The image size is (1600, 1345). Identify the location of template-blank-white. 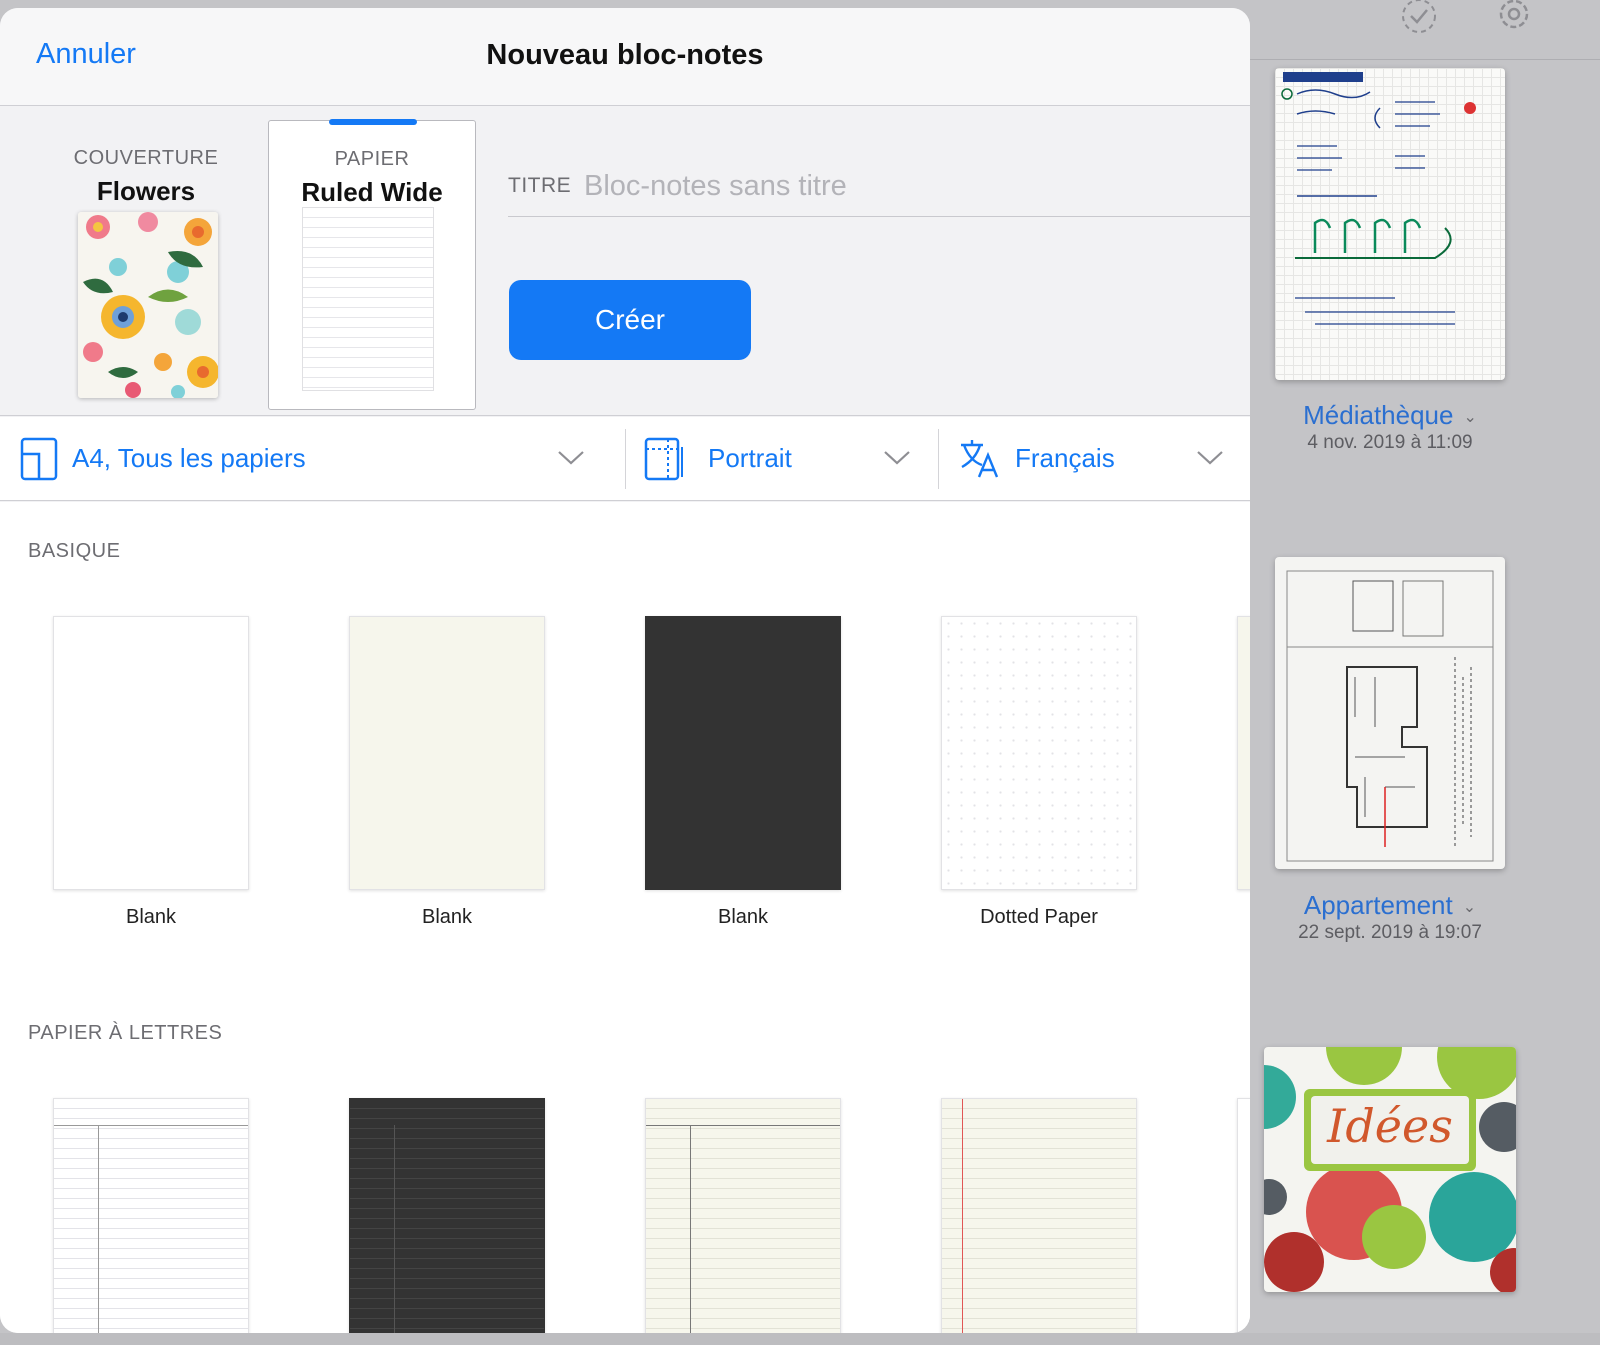
(151, 753).